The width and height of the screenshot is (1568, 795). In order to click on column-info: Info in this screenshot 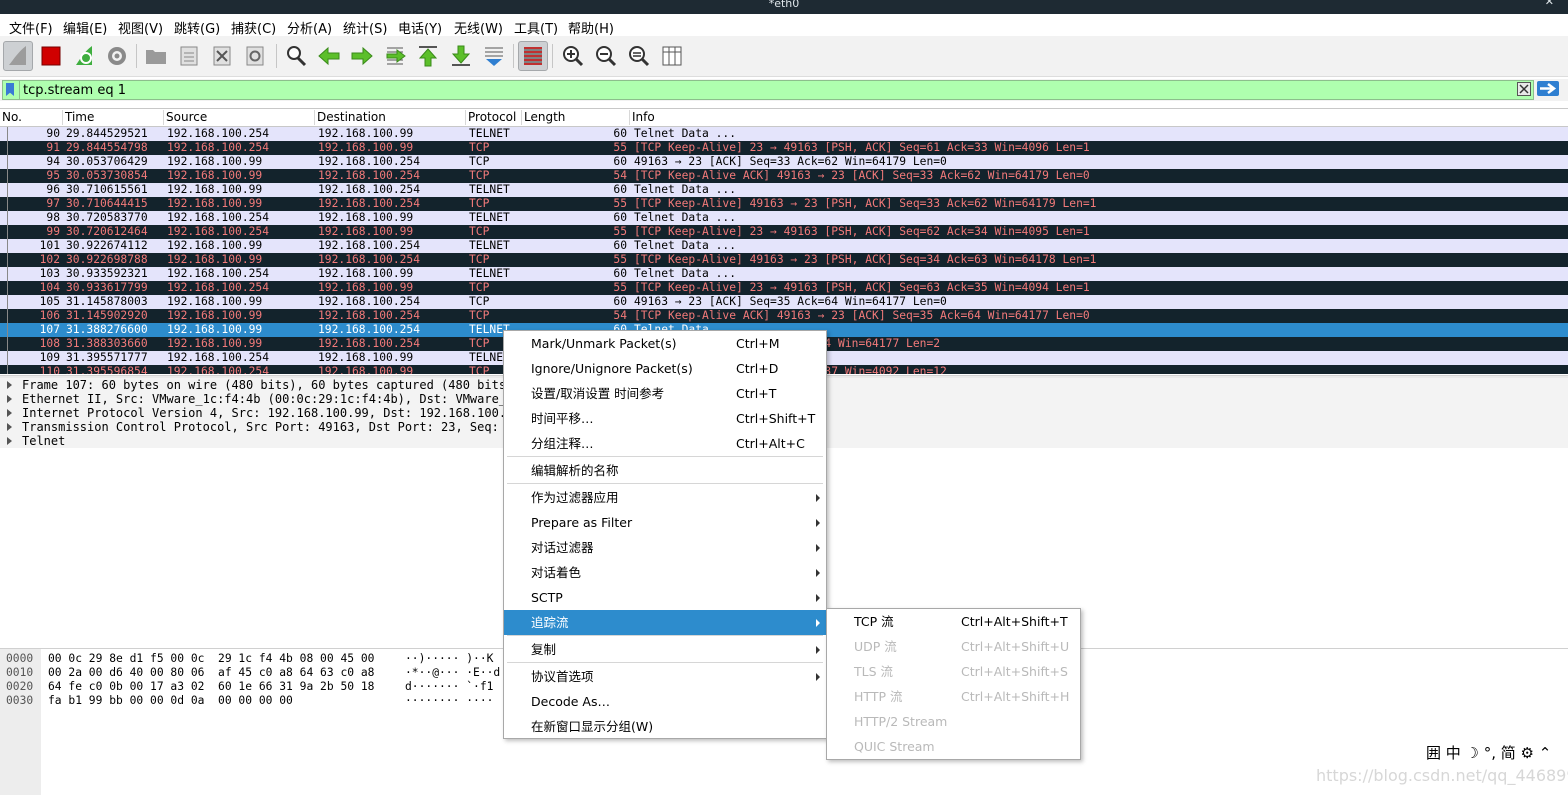, I will do `click(1099, 117)`.